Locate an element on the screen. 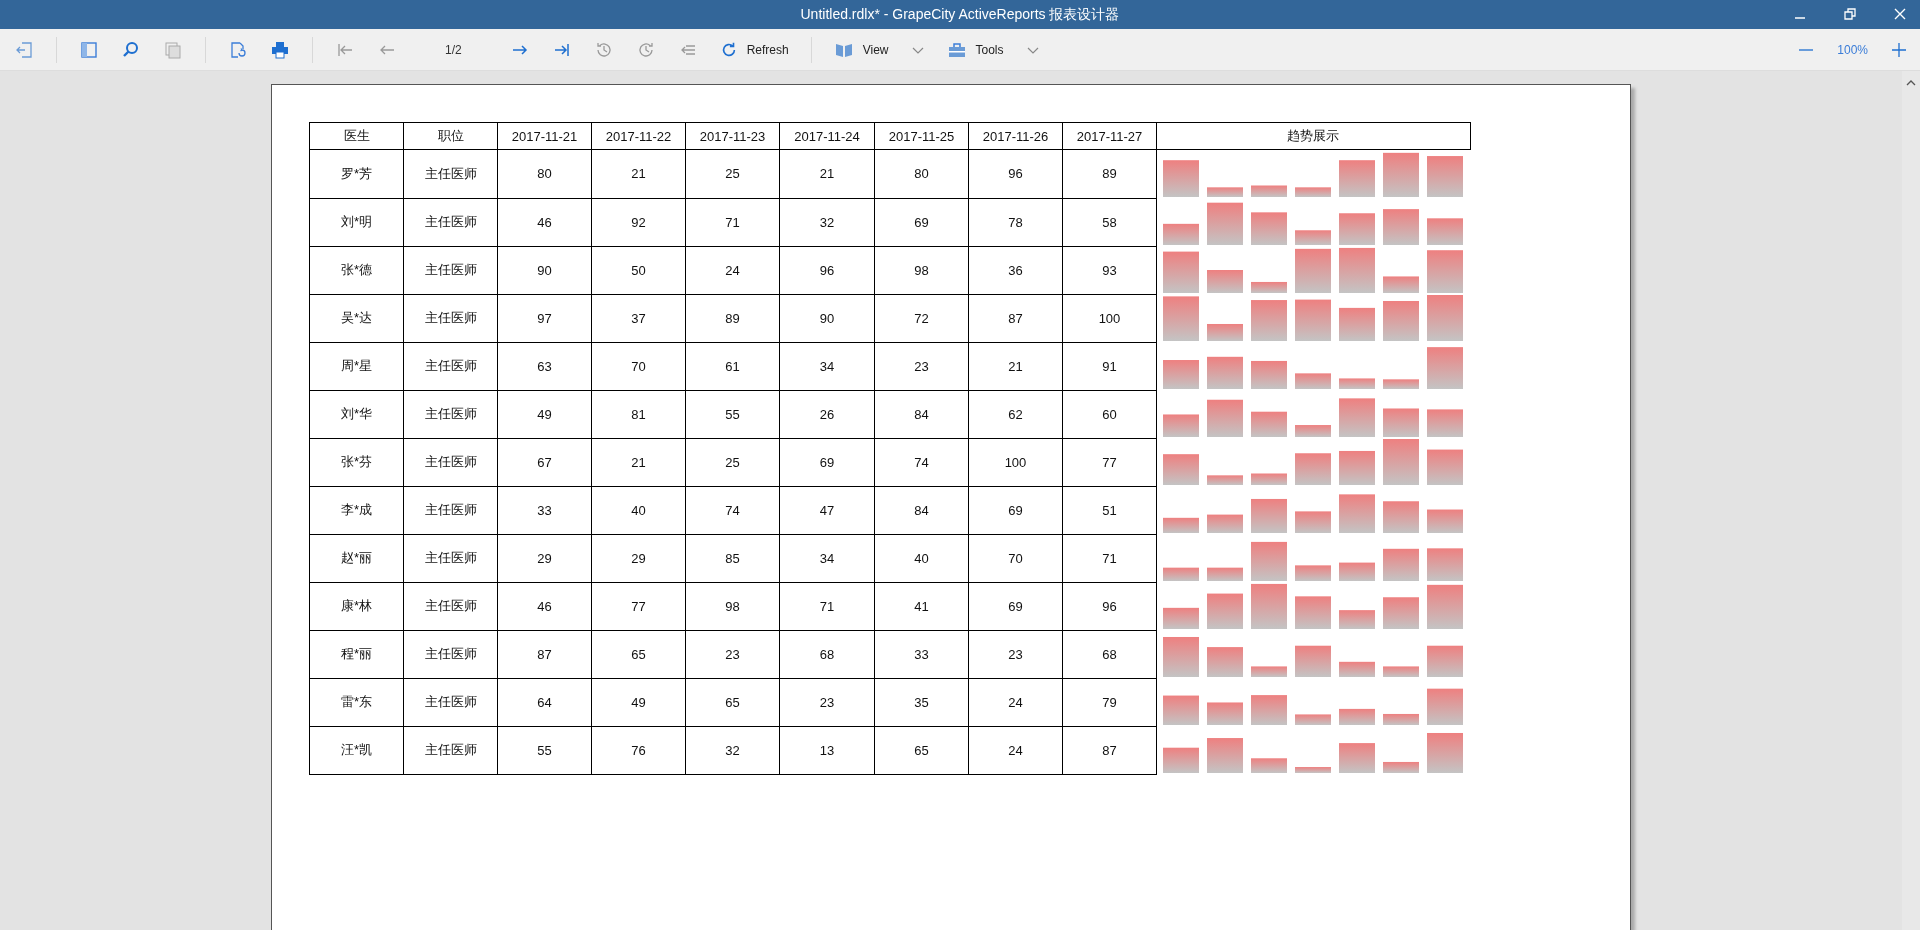 The image size is (1920, 930). table-cell: 46 is located at coordinates (544, 222).